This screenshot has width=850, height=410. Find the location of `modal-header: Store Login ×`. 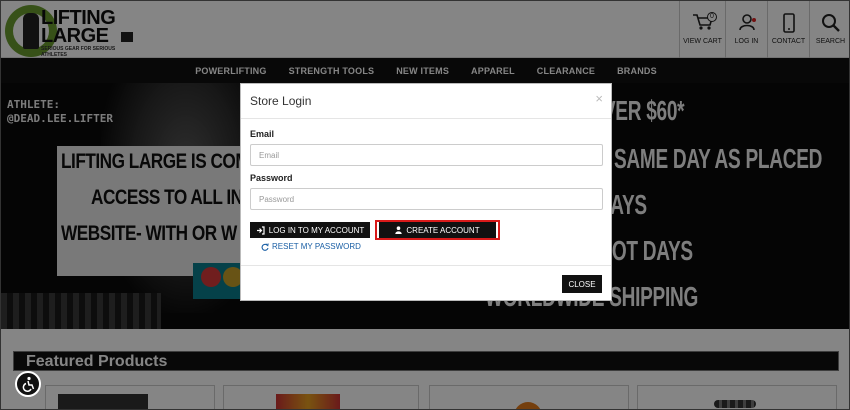

modal-header: Store Login × is located at coordinates (426, 101).